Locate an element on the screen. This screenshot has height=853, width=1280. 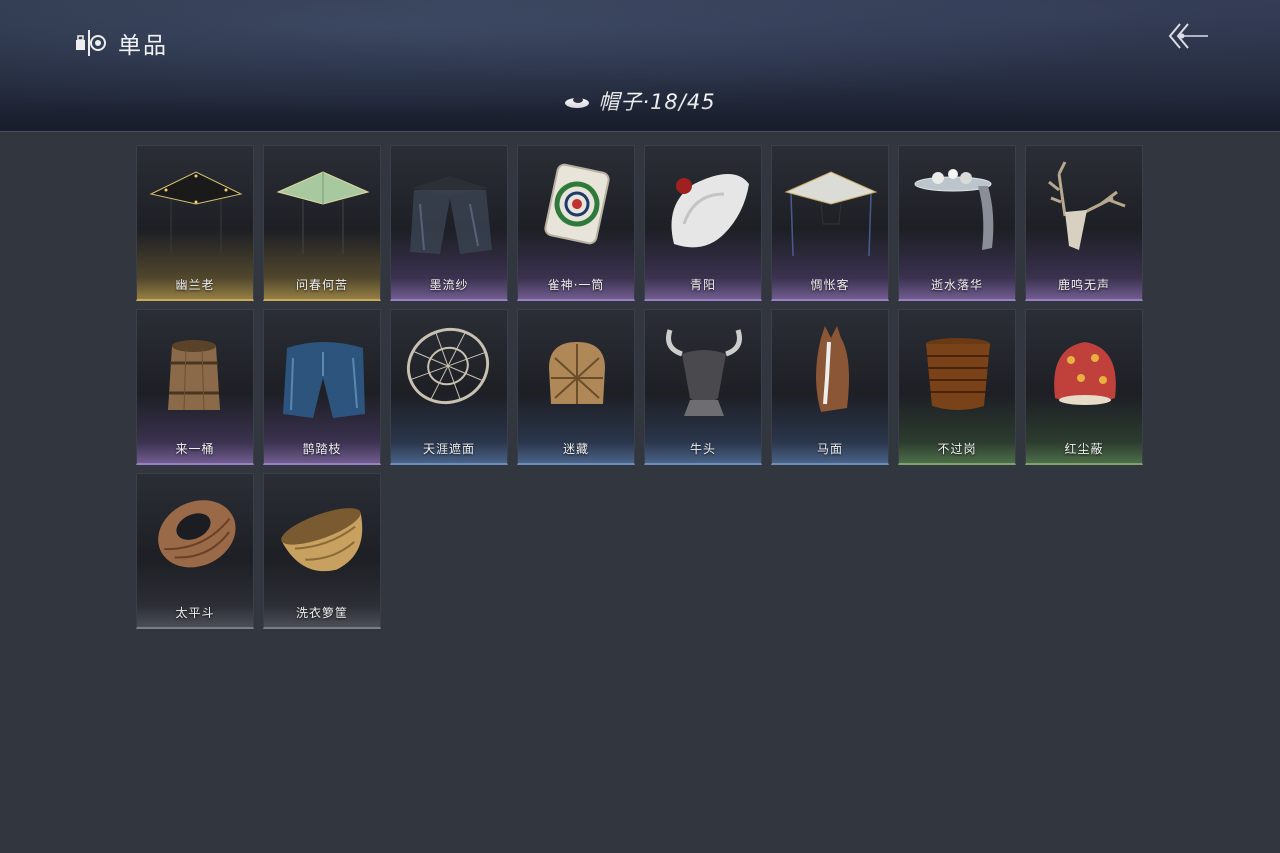
wardrobe-icon is located at coordinates (91, 43).